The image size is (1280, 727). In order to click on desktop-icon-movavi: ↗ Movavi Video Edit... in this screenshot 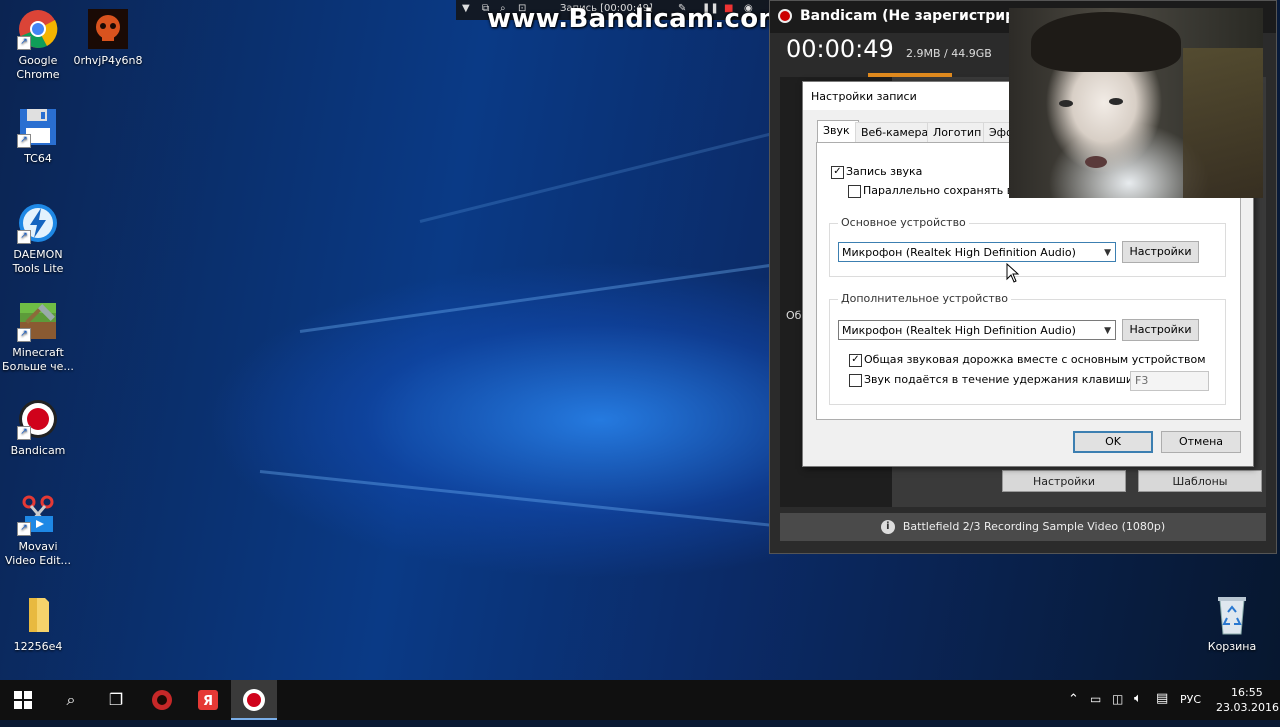, I will do `click(38, 531)`.